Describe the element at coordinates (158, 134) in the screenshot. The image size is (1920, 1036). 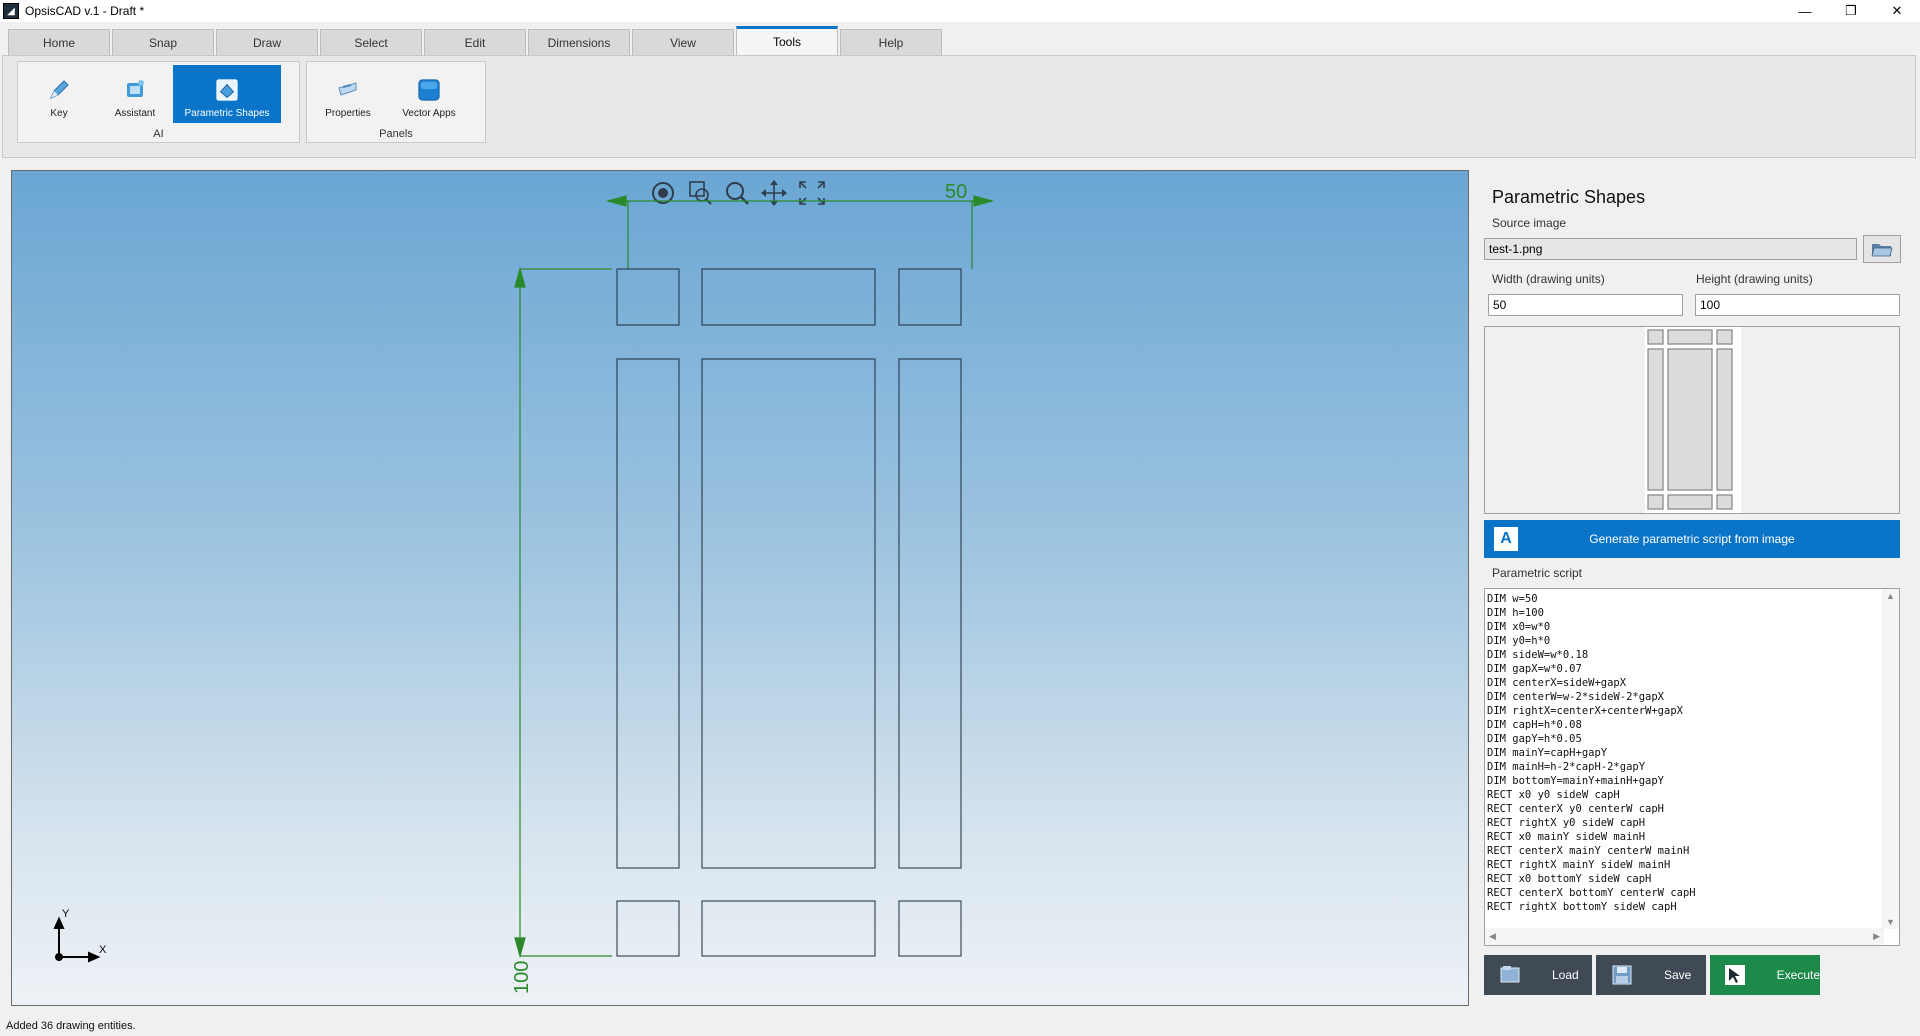
I see `ai-group-label: AI` at that location.